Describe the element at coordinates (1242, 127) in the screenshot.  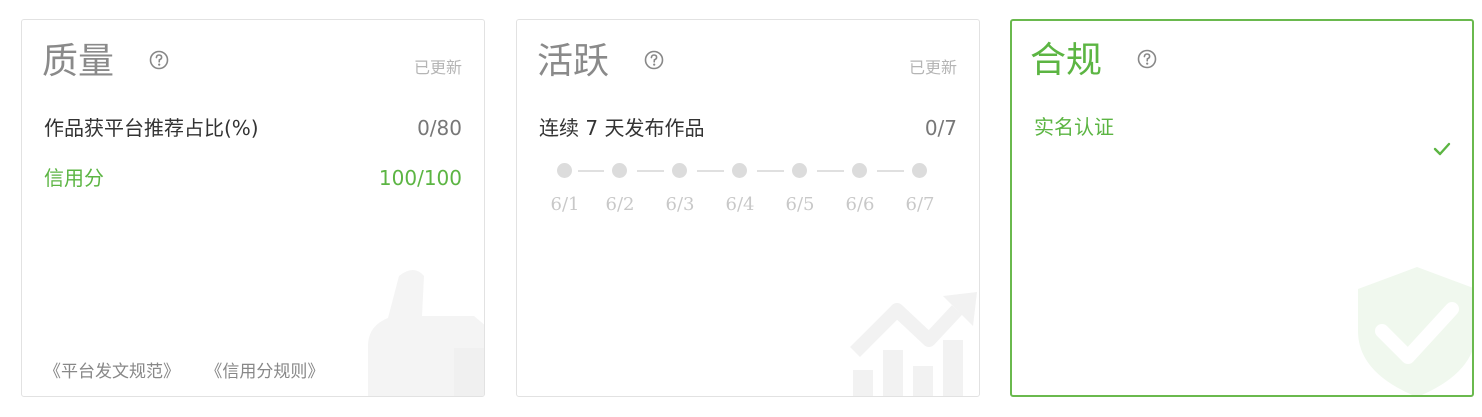
I see `metric-row-realname: 实名认证` at that location.